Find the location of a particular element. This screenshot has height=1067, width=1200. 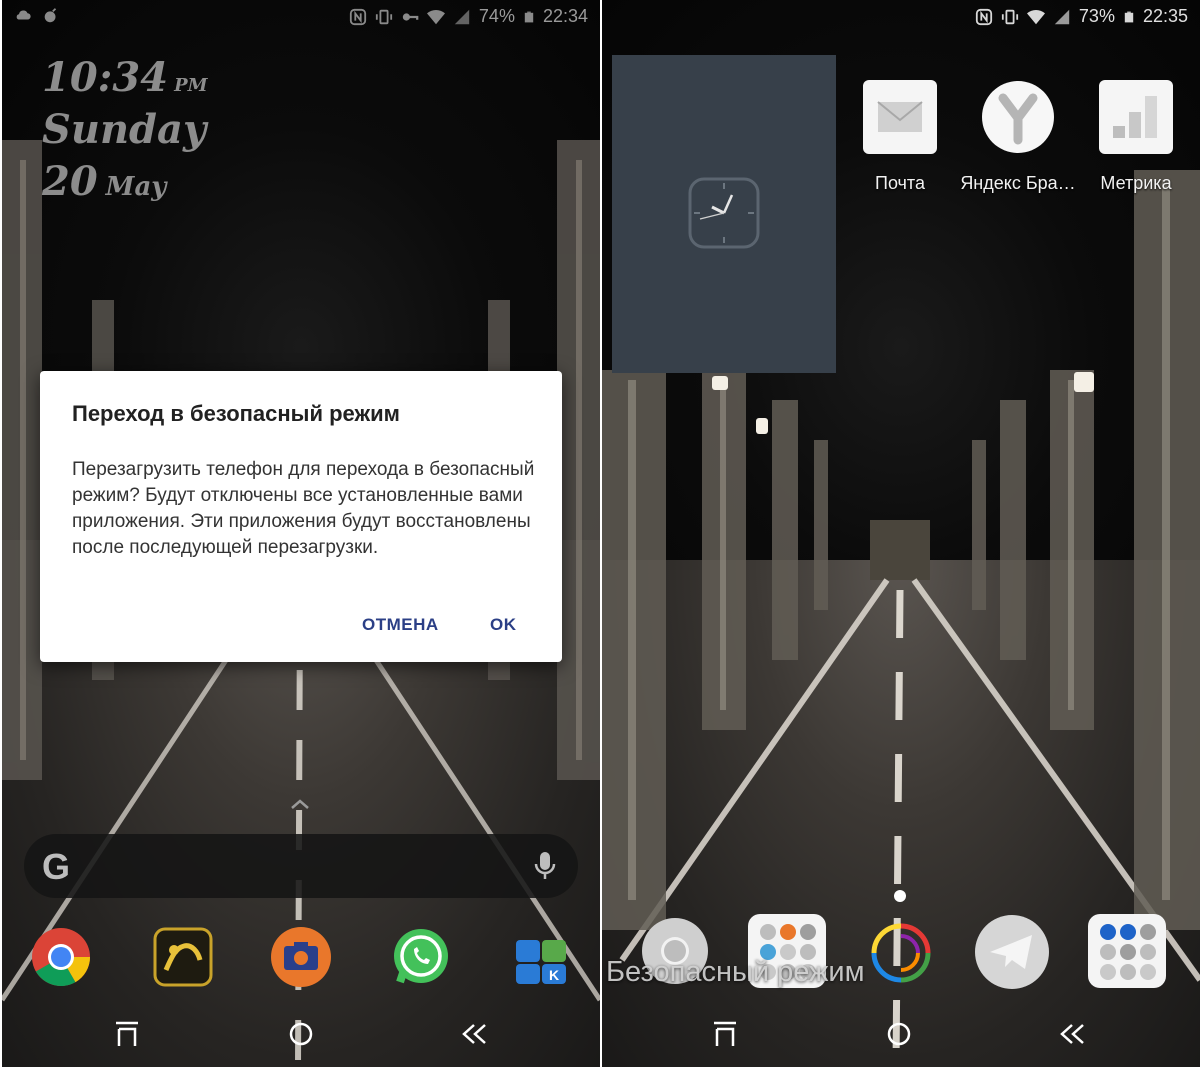

contacts-folder-icon: K is located at coordinates (541, 957).